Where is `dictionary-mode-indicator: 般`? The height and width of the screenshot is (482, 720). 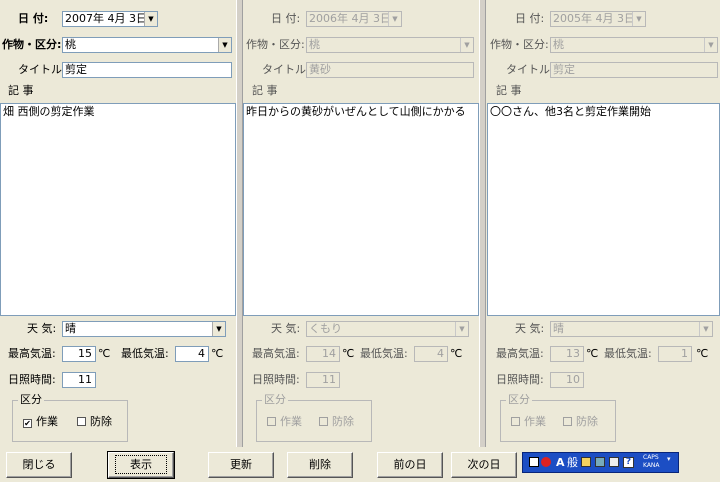 dictionary-mode-indicator: 般 is located at coordinates (572, 463).